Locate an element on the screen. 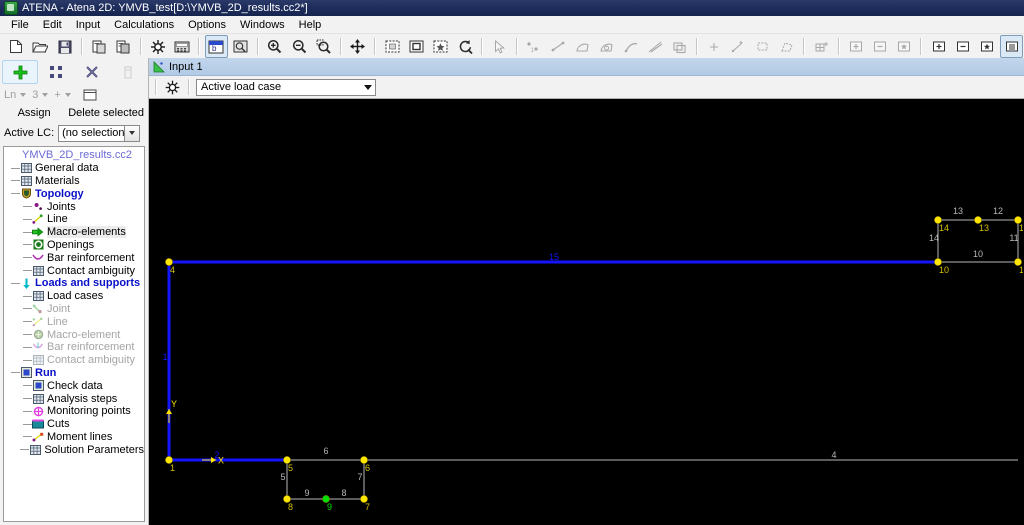 This screenshot has height=525, width=1024. geometry-line: 11 is located at coordinates (1014, 241).